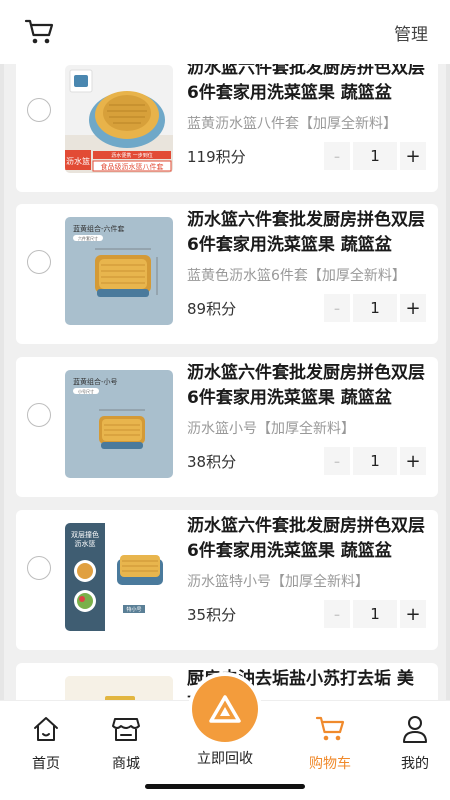 The height and width of the screenshot is (800, 450). What do you see at coordinates (119, 688) in the screenshot?
I see `product-image` at bounding box center [119, 688].